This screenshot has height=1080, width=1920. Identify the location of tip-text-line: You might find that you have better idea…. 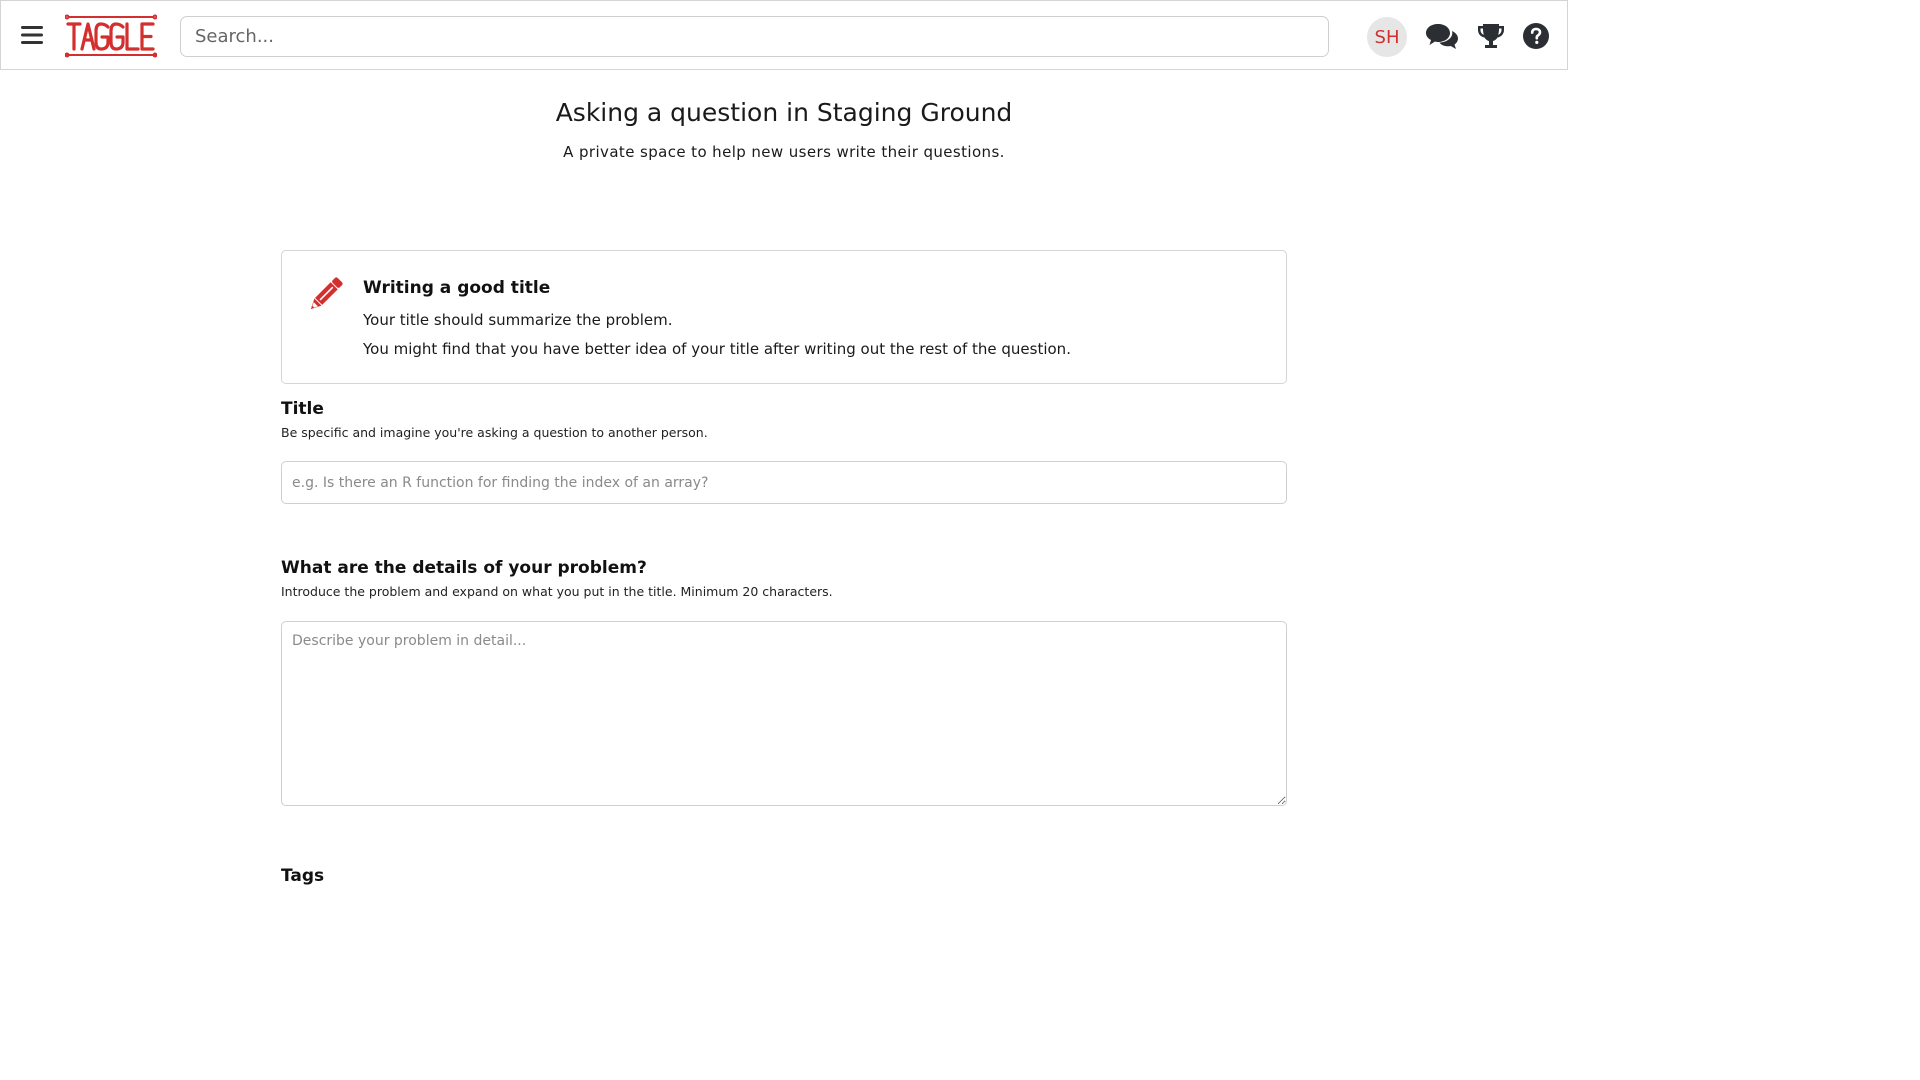
(717, 349).